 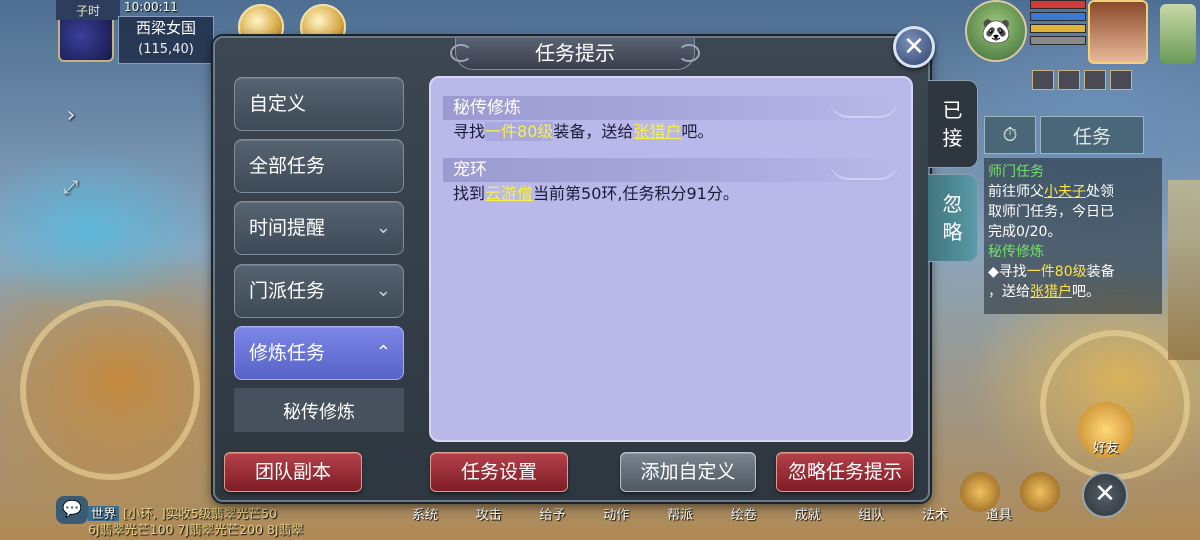 What do you see at coordinates (319, 228) in the screenshot?
I see `category-time-reminder: 时间提醒 ⌄` at bounding box center [319, 228].